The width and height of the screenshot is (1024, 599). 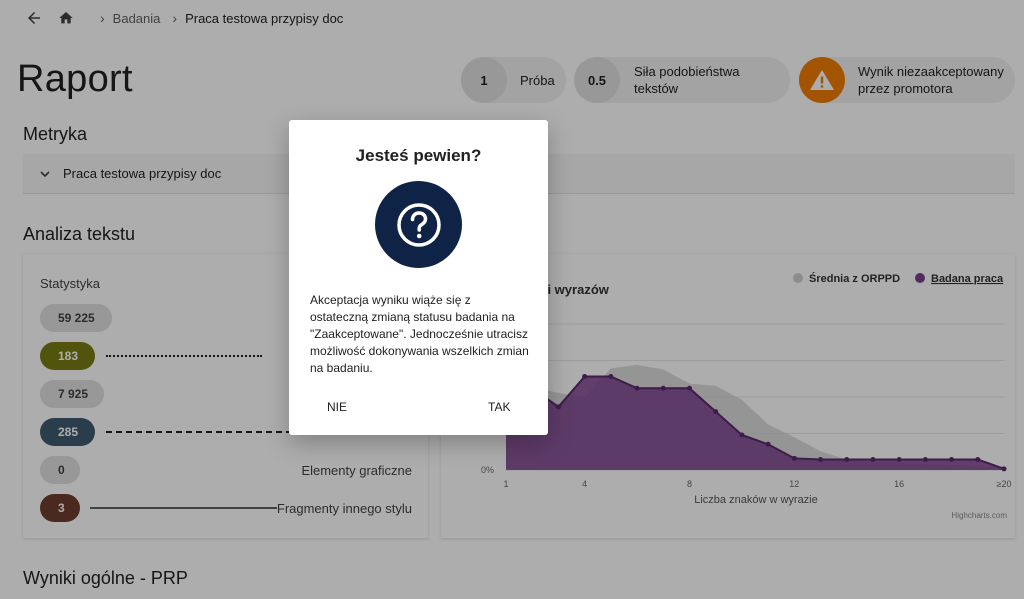 I want to click on dialog-title: Jesteś pewien?, so click(x=418, y=155).